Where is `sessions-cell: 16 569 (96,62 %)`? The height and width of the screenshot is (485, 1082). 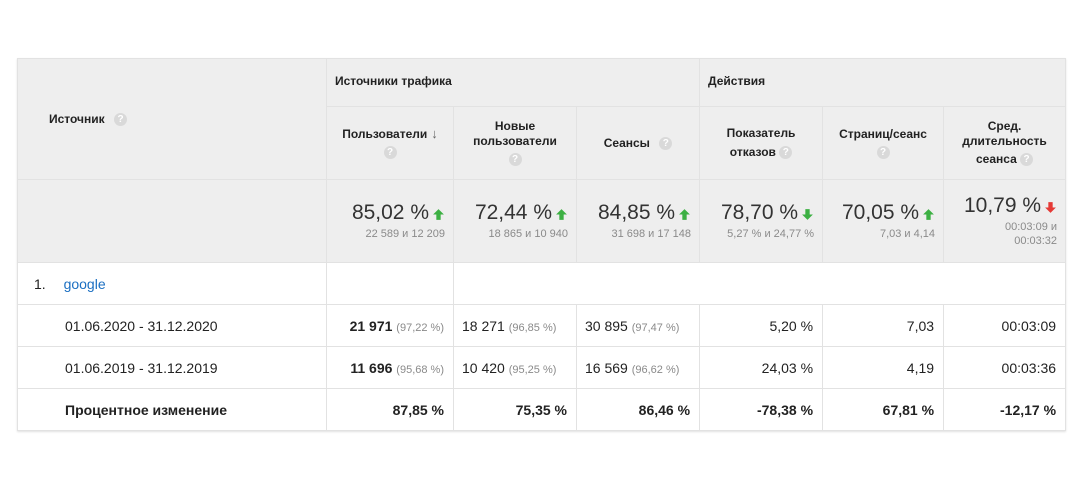
sessions-cell: 16 569 (96,62 %) is located at coordinates (638, 367).